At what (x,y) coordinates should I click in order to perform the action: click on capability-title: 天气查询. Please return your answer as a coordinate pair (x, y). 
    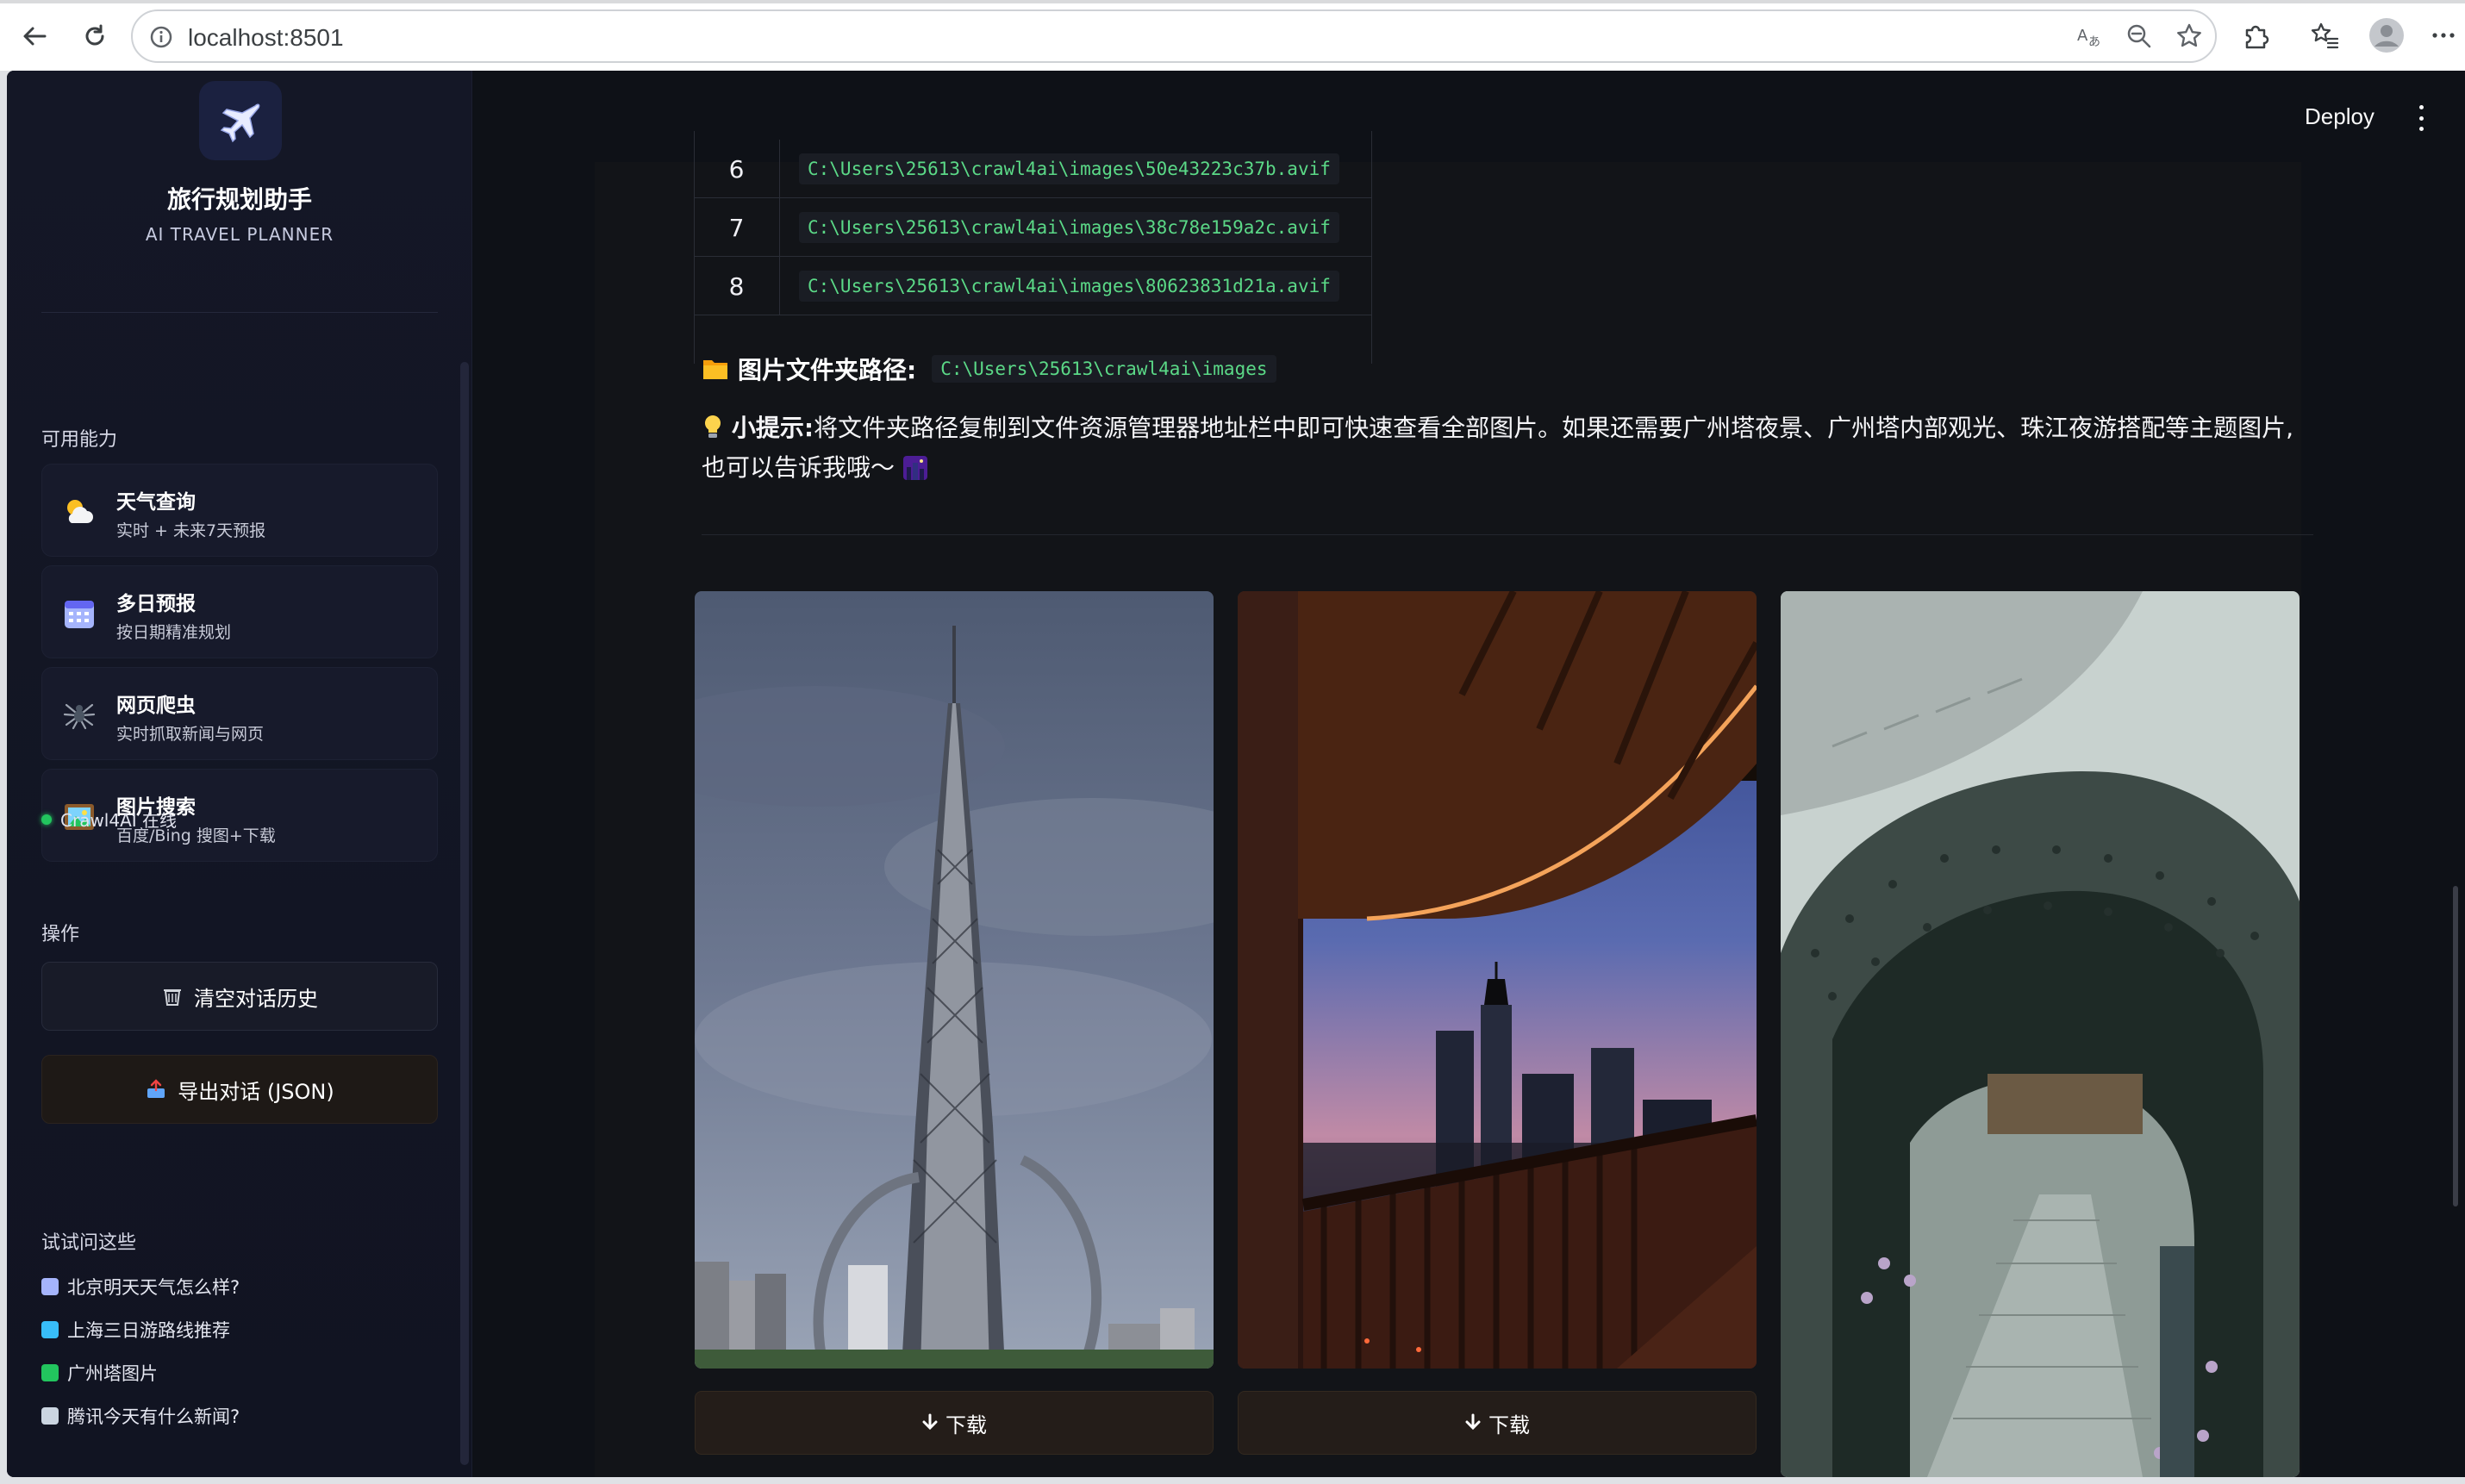
    Looking at the image, I should click on (156, 502).